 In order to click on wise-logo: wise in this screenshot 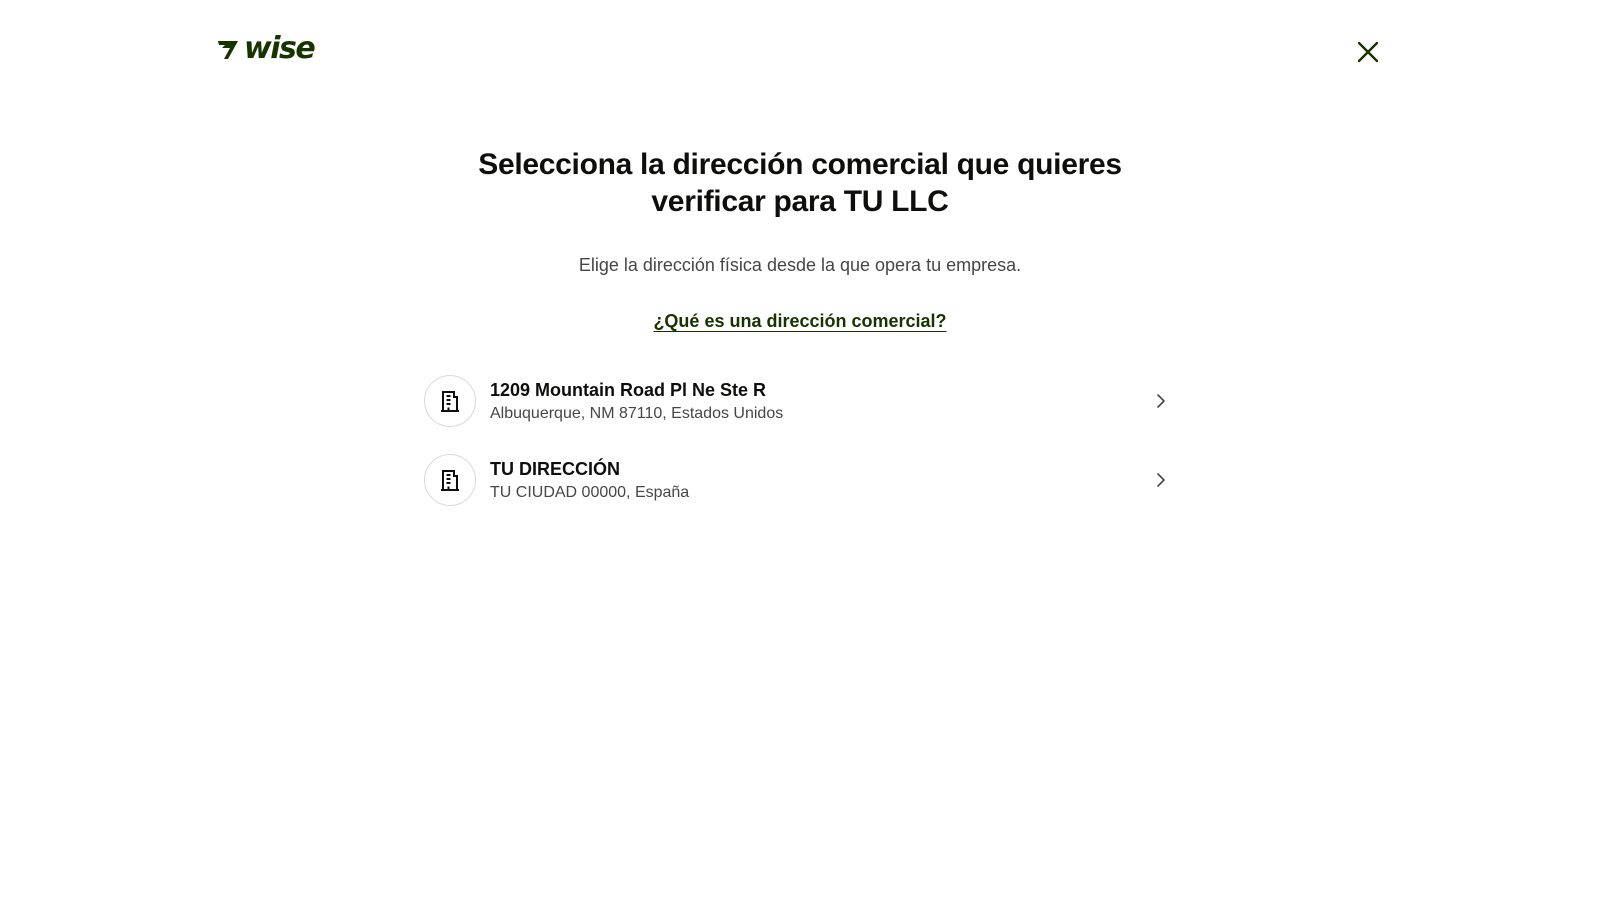, I will do `click(266, 48)`.